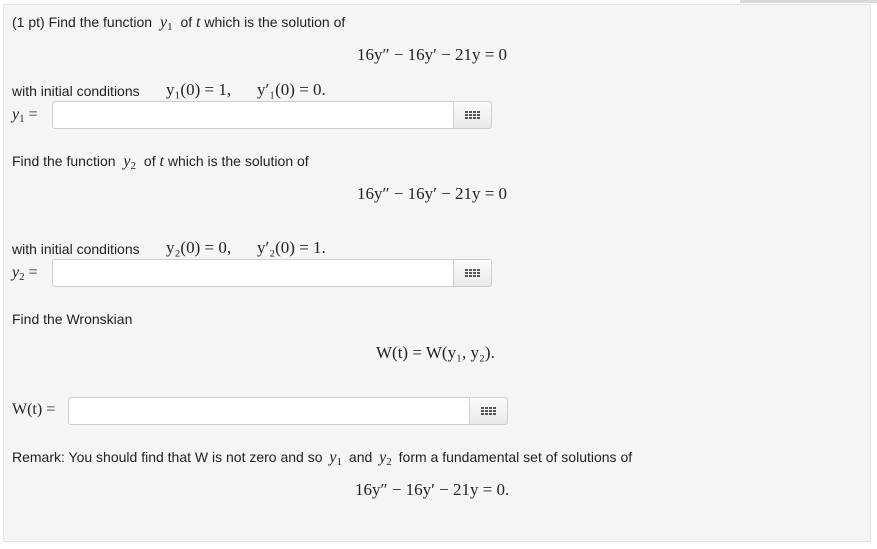 The height and width of the screenshot is (549, 877). Describe the element at coordinates (336, 458) in the screenshot. I see `remark-y1: y1` at that location.